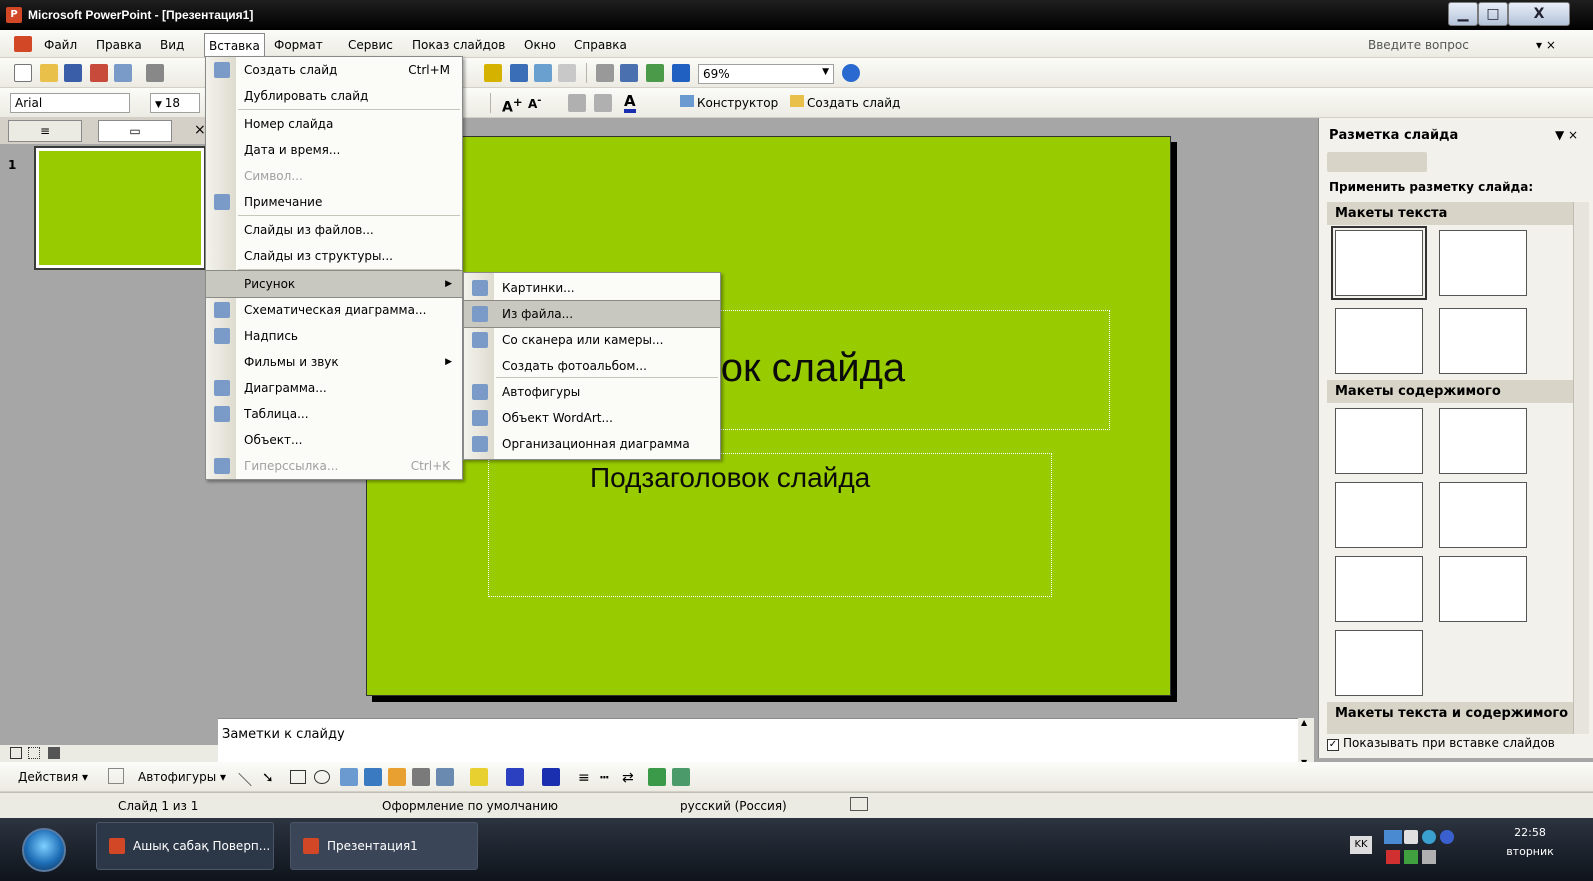  What do you see at coordinates (120, 208) in the screenshot?
I see `slide-thumbnail` at bounding box center [120, 208].